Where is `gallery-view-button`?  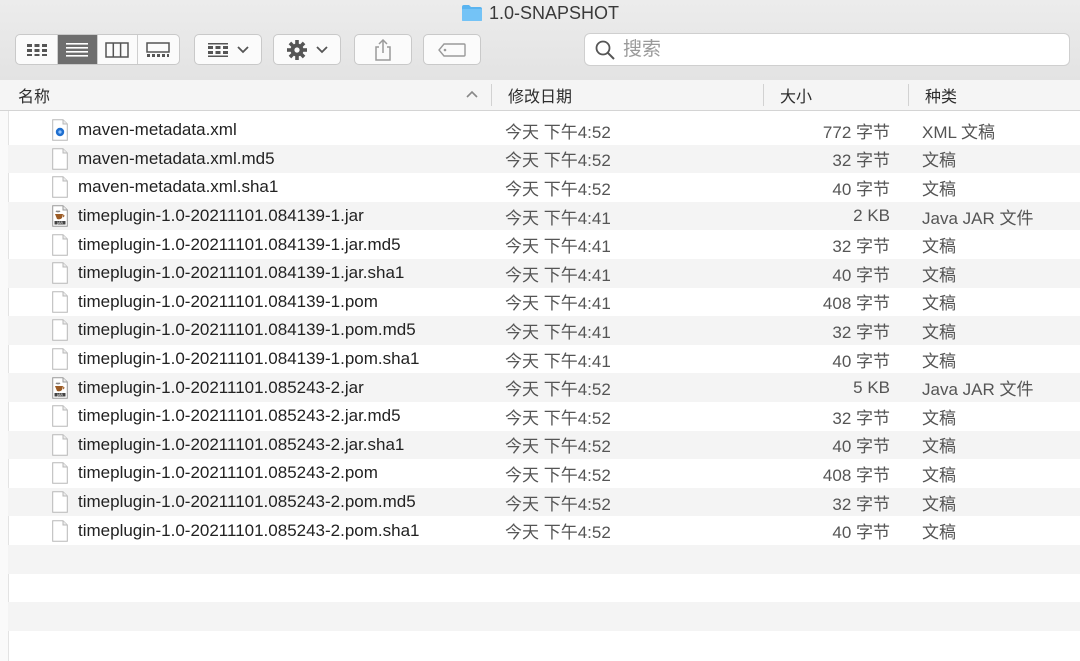
gallery-view-button is located at coordinates (158, 49).